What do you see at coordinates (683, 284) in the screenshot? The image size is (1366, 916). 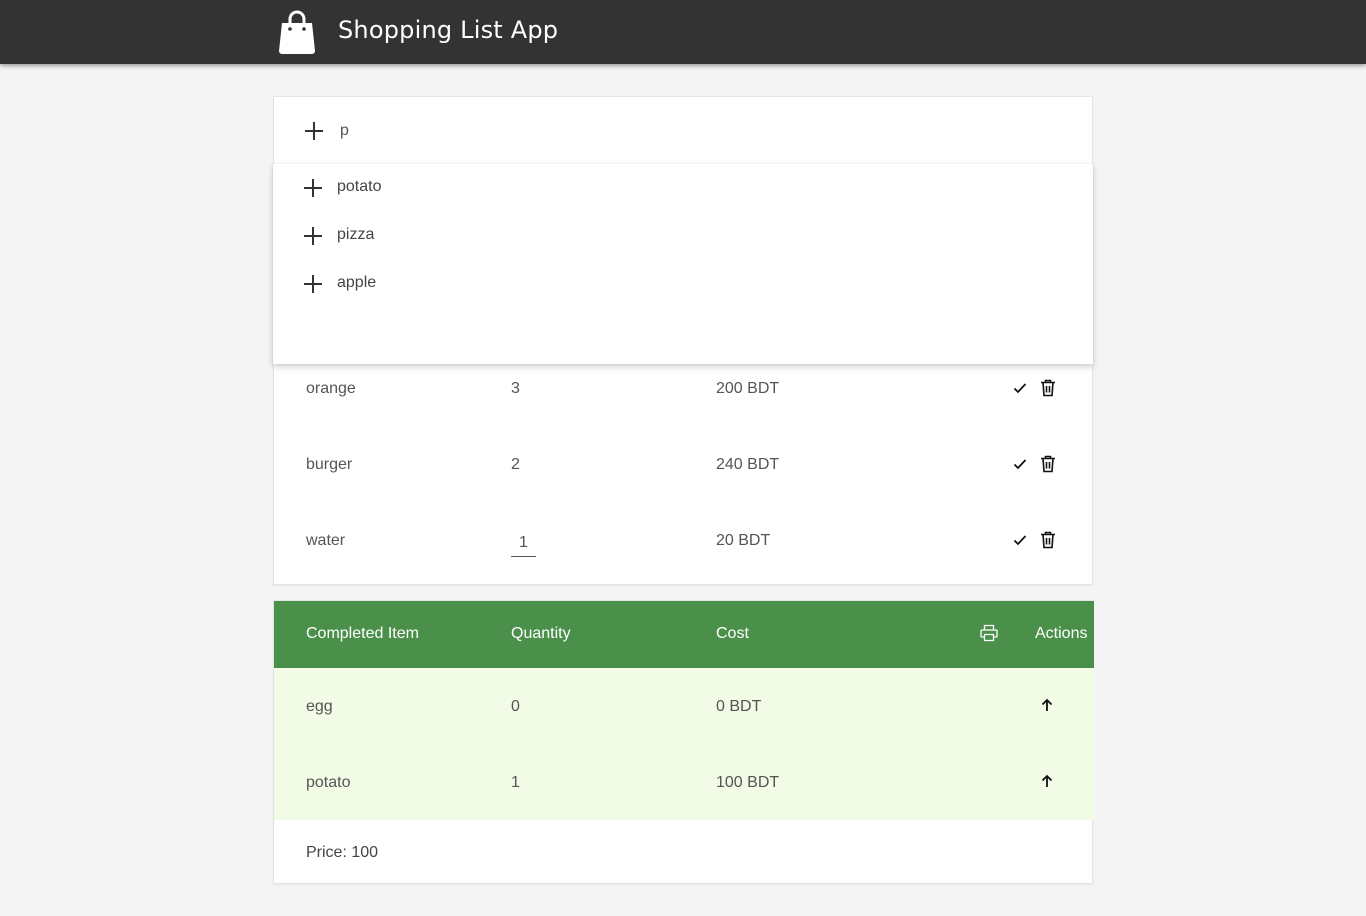 I see `suggestion-item: apple` at bounding box center [683, 284].